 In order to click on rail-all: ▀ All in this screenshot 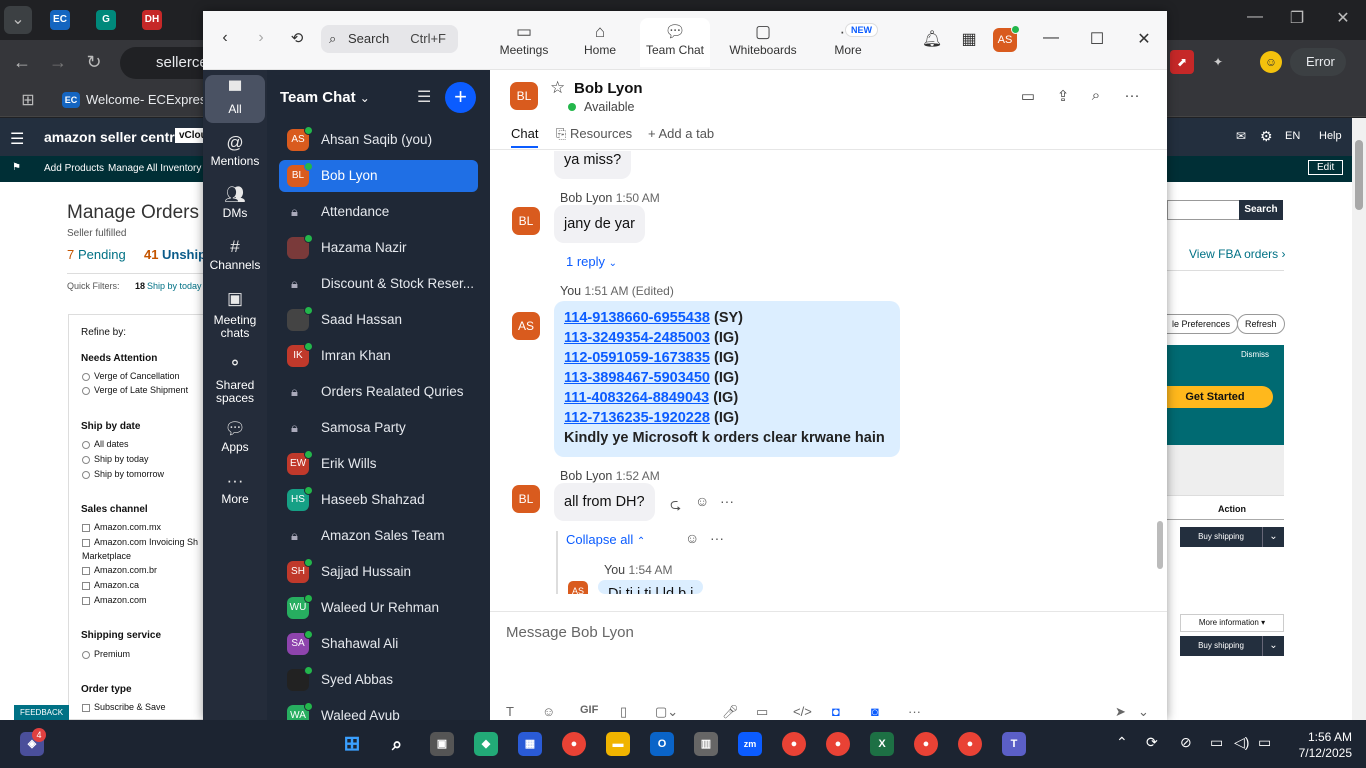, I will do `click(235, 99)`.